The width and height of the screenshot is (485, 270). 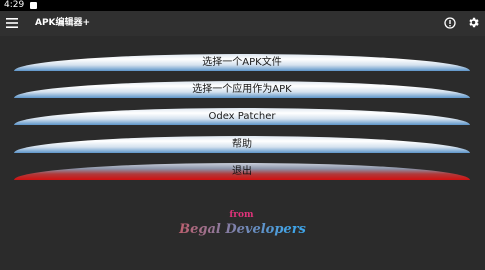 What do you see at coordinates (241, 215) in the screenshot?
I see `credit-from: from` at bounding box center [241, 215].